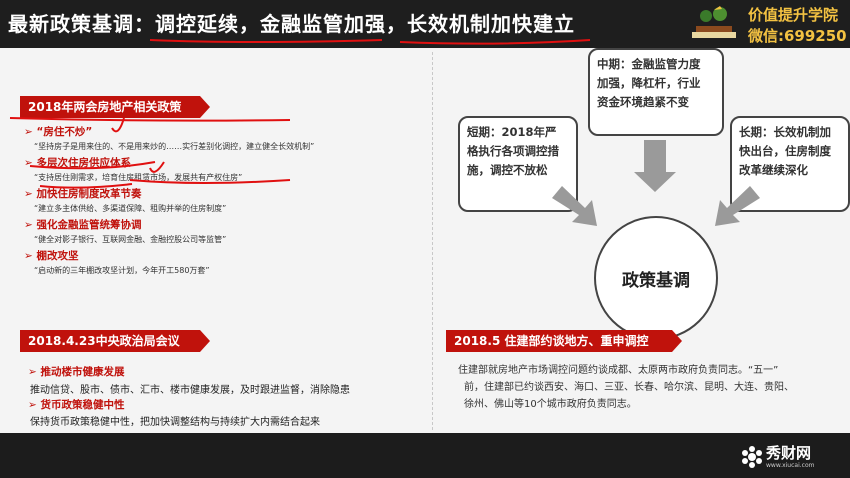 The image size is (850, 478). I want to click on text-line: 前，住建部已约谈西安、海口、三亚、长春、哈尔滨、昆明、大连、贵阳、, so click(629, 387).